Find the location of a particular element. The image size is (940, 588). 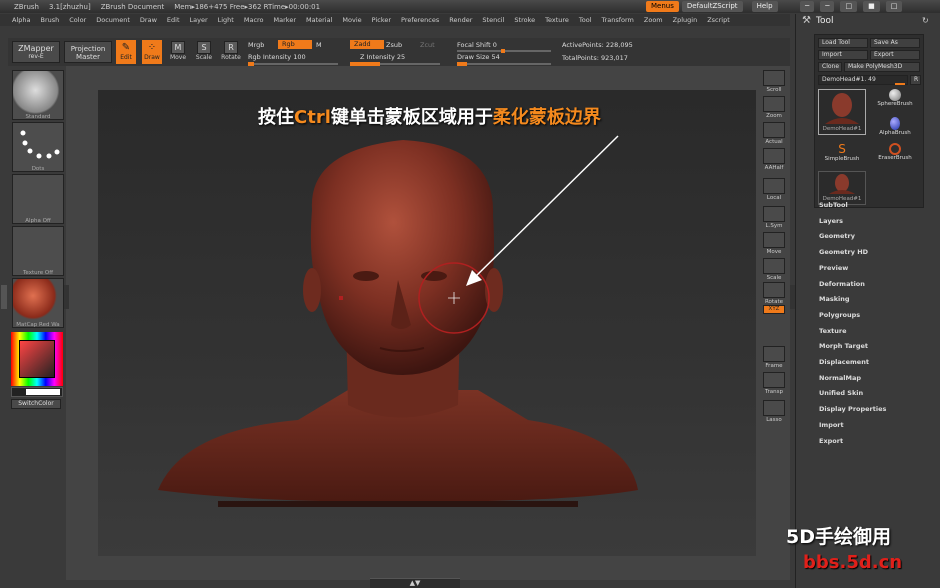

menus-button: Menus is located at coordinates (662, 6).